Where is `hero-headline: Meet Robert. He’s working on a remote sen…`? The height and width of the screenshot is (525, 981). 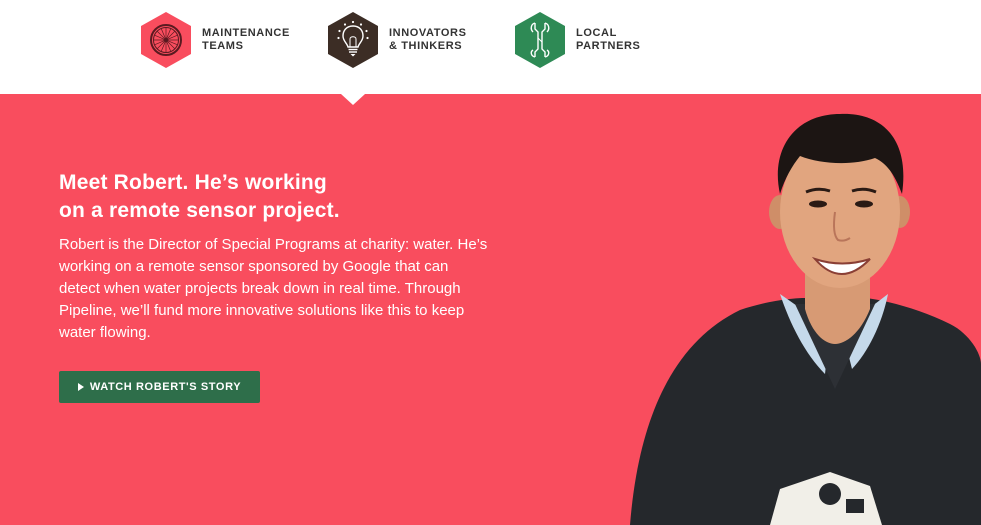 hero-headline: Meet Robert. He’s working on a remote sen… is located at coordinates (199, 196).